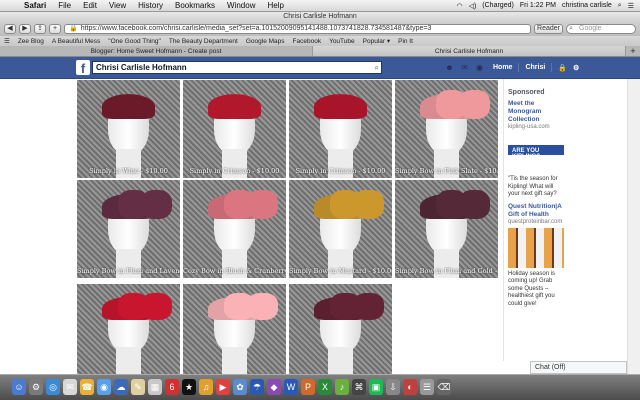 This screenshot has width=640, height=400. Describe the element at coordinates (189, 387) in the screenshot. I see `dock-app-icon: ★` at that location.